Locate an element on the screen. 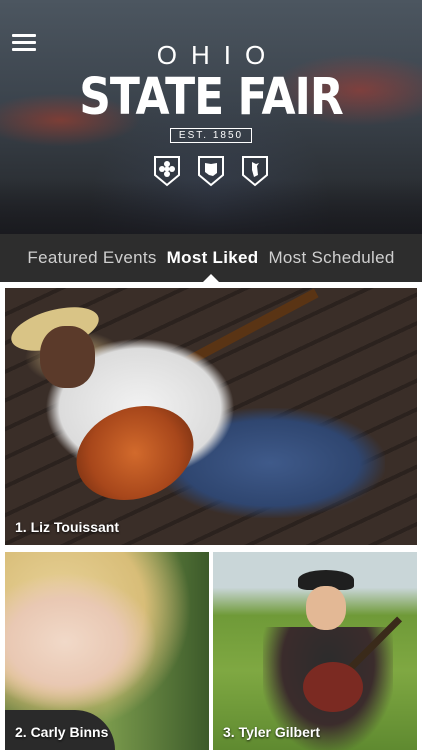  photo-guitar-body is located at coordinates (333, 687).